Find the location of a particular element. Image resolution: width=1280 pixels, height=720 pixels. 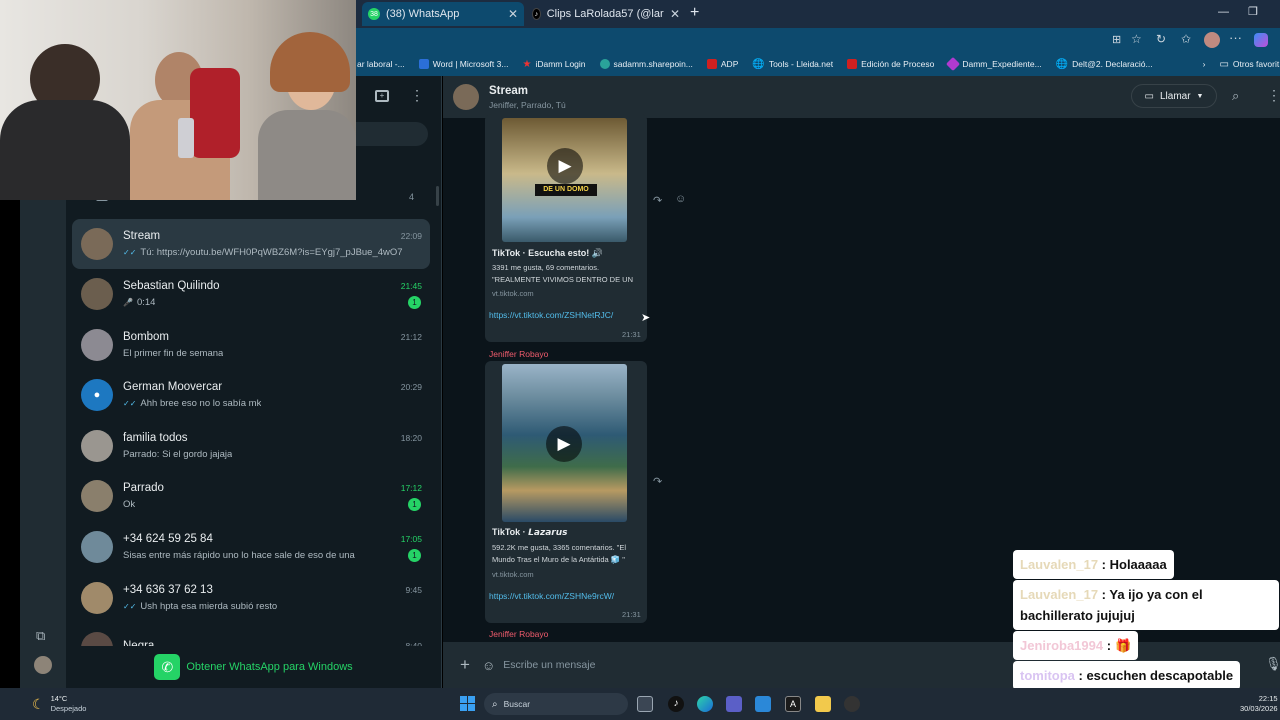

favorites-icon: ✩ is located at coordinates (1186, 39).